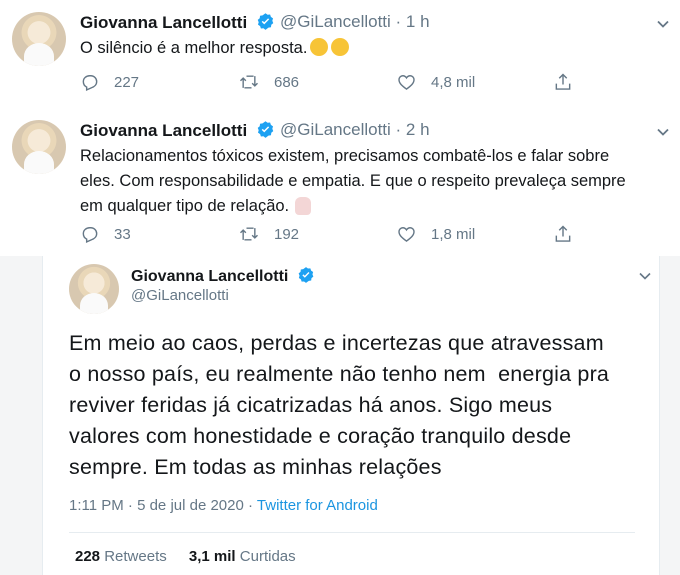 This screenshot has width=680, height=575. I want to click on timestamp-text: 1:11 PM · 5 de jul de 2020 ·, so click(163, 505).